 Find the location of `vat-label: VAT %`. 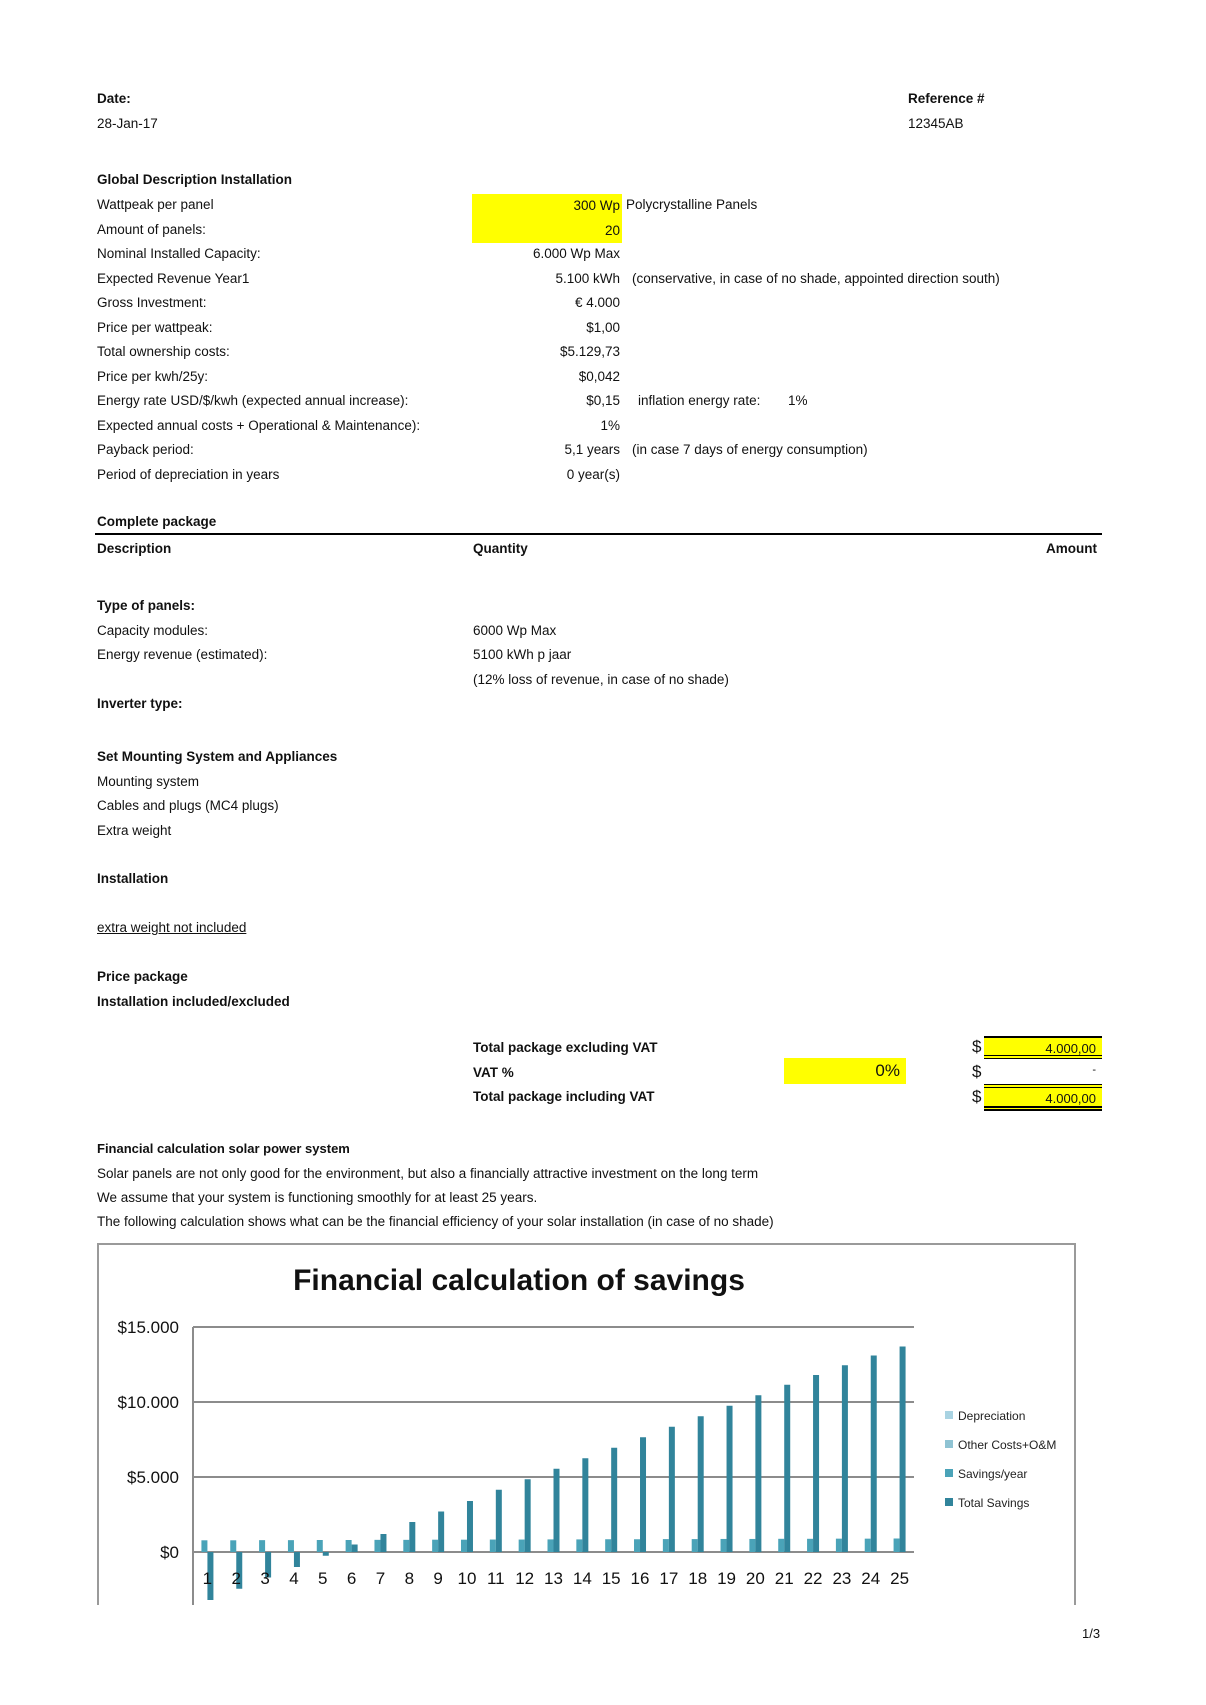

vat-label: VAT % is located at coordinates (493, 1072).